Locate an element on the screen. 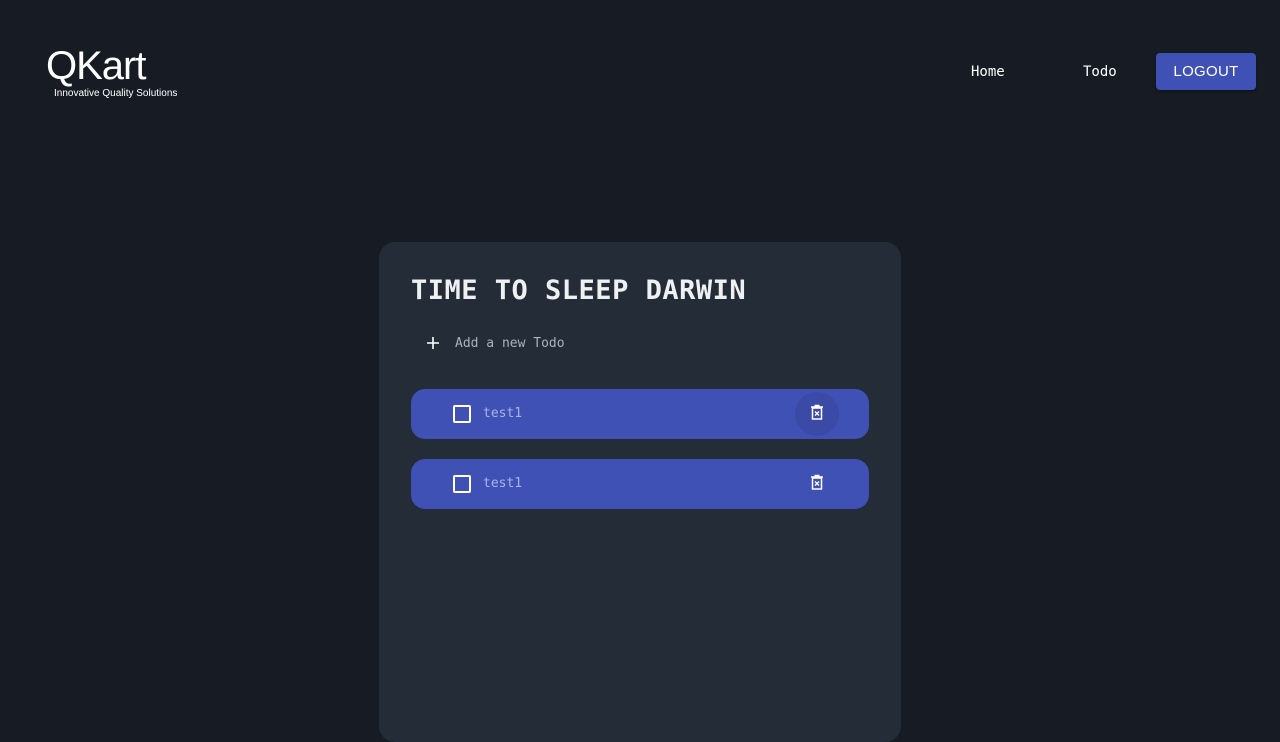 The image size is (1280, 742). plus-icon is located at coordinates (433, 343).